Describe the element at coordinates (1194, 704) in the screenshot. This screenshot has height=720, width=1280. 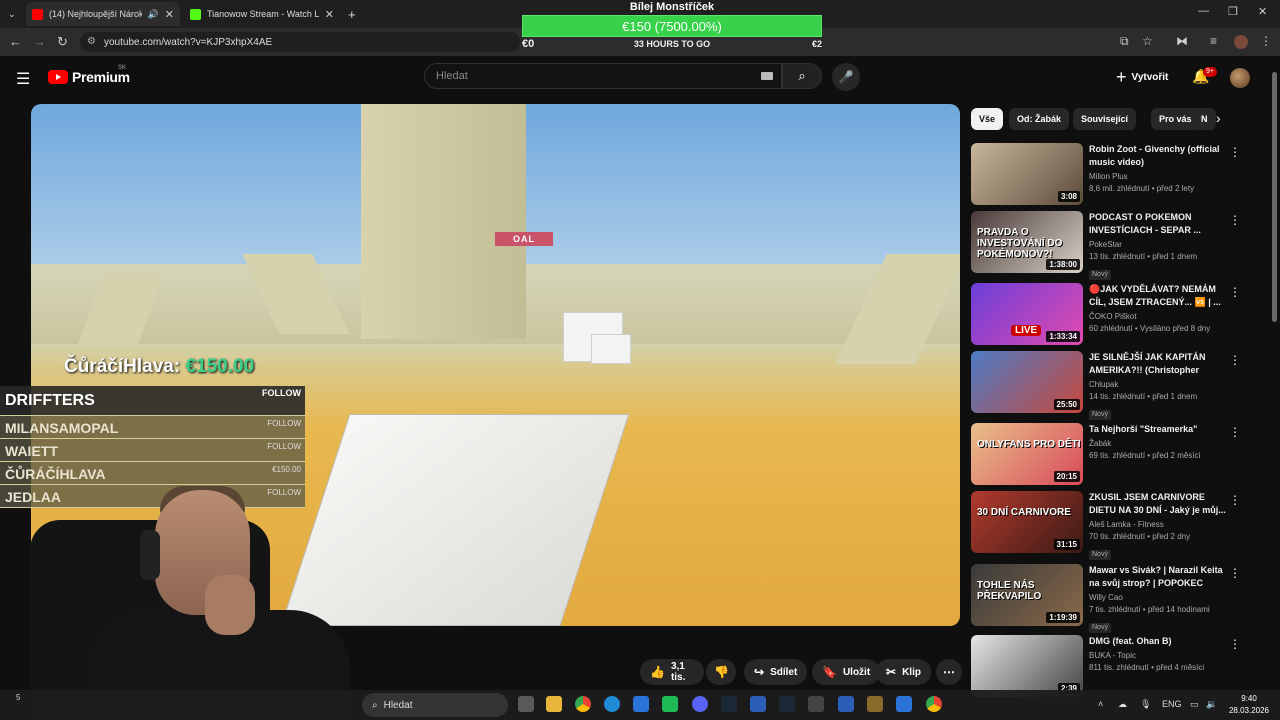
I see `network-icon: ▭` at that location.